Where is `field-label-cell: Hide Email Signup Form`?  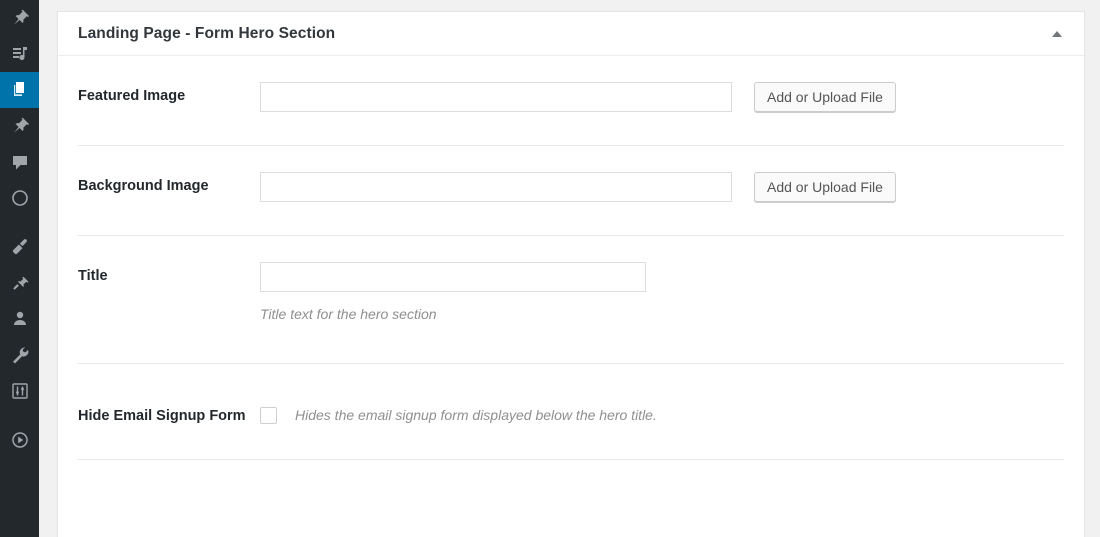
field-label-cell: Hide Email Signup Form is located at coordinates (169, 408).